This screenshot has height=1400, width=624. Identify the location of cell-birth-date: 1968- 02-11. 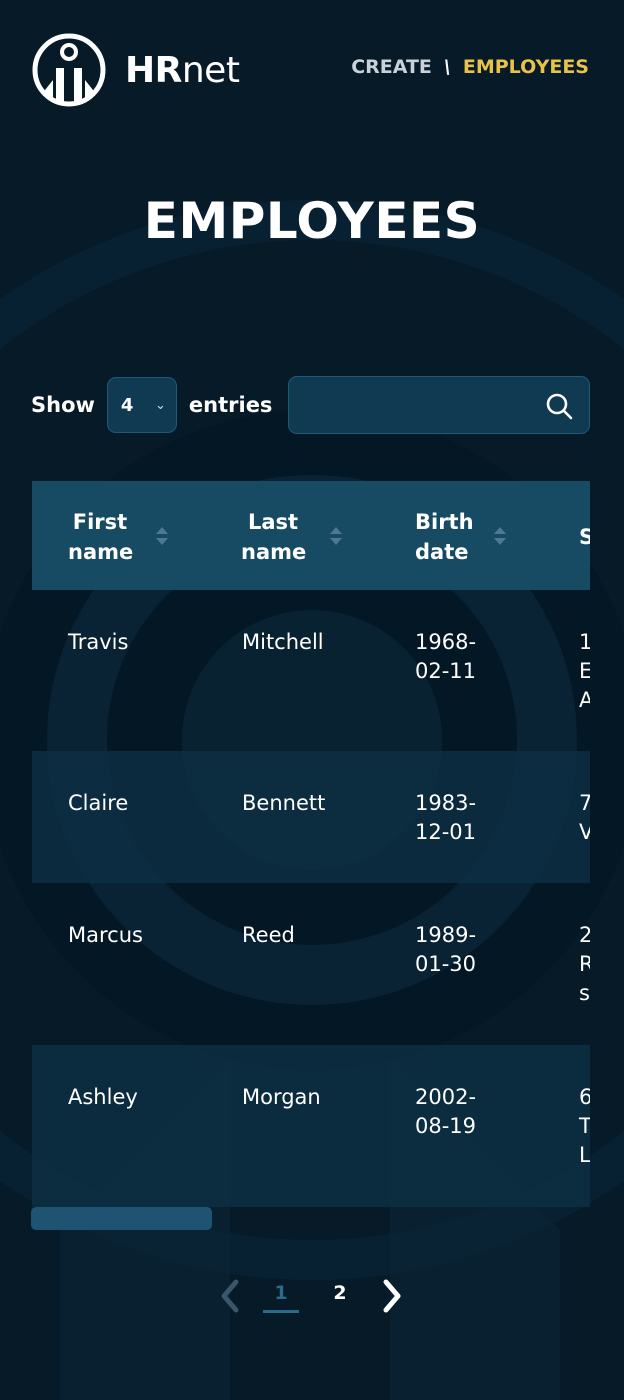
(446, 656).